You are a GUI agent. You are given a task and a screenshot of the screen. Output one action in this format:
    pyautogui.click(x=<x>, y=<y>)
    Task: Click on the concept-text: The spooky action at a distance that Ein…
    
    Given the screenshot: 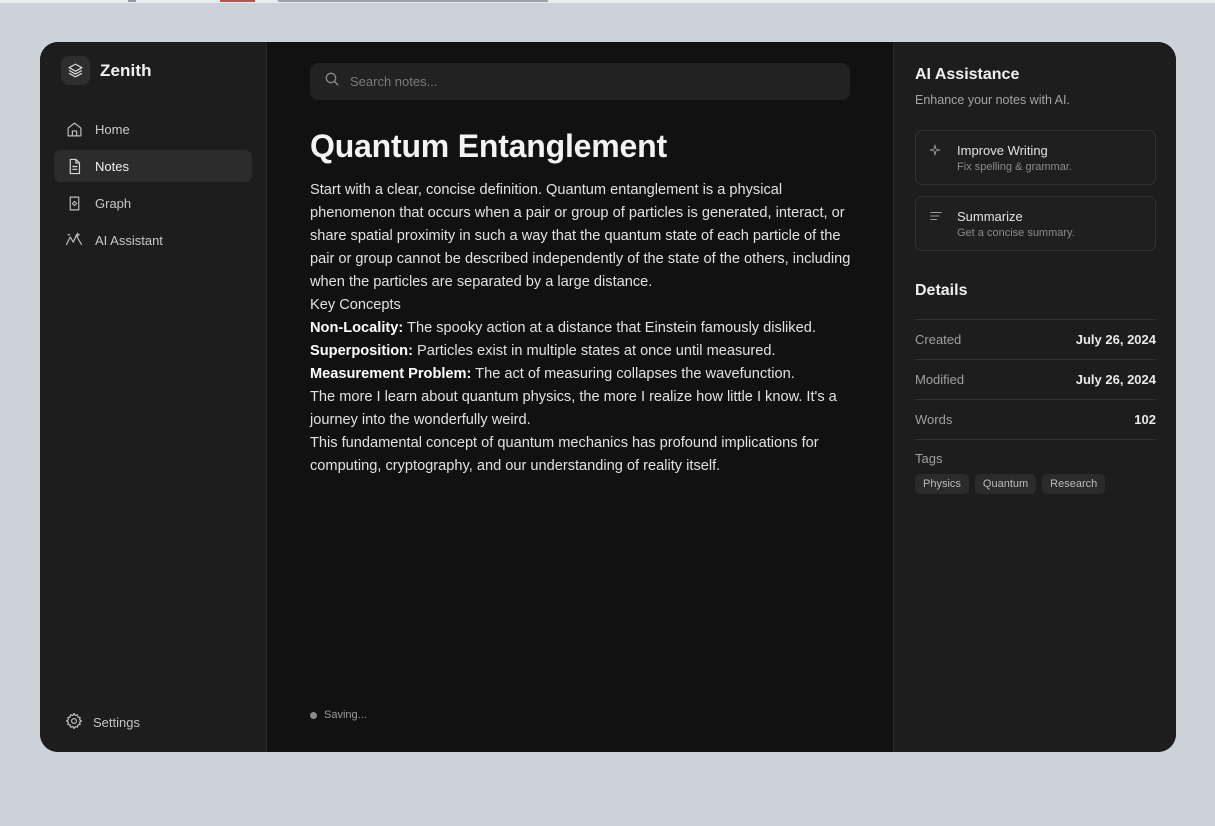 What is the action you would take?
    pyautogui.click(x=609, y=328)
    